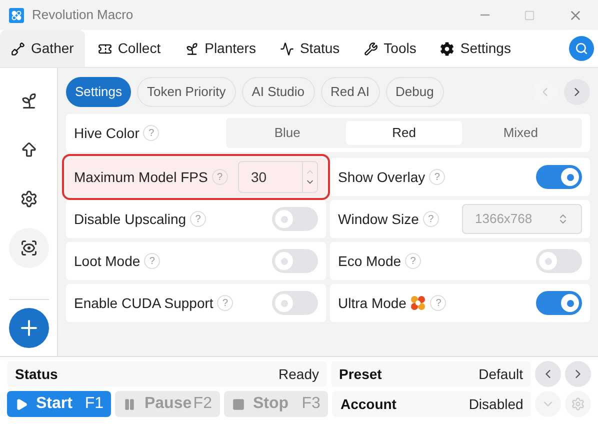  What do you see at coordinates (130, 219) in the screenshot?
I see `setting-label: Disable Upscaling` at bounding box center [130, 219].